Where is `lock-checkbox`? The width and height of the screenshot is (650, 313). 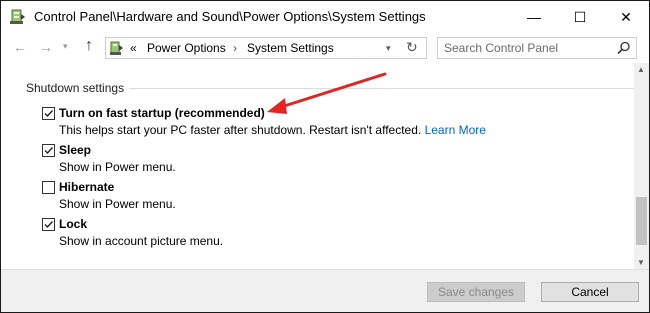
lock-checkbox is located at coordinates (48, 224).